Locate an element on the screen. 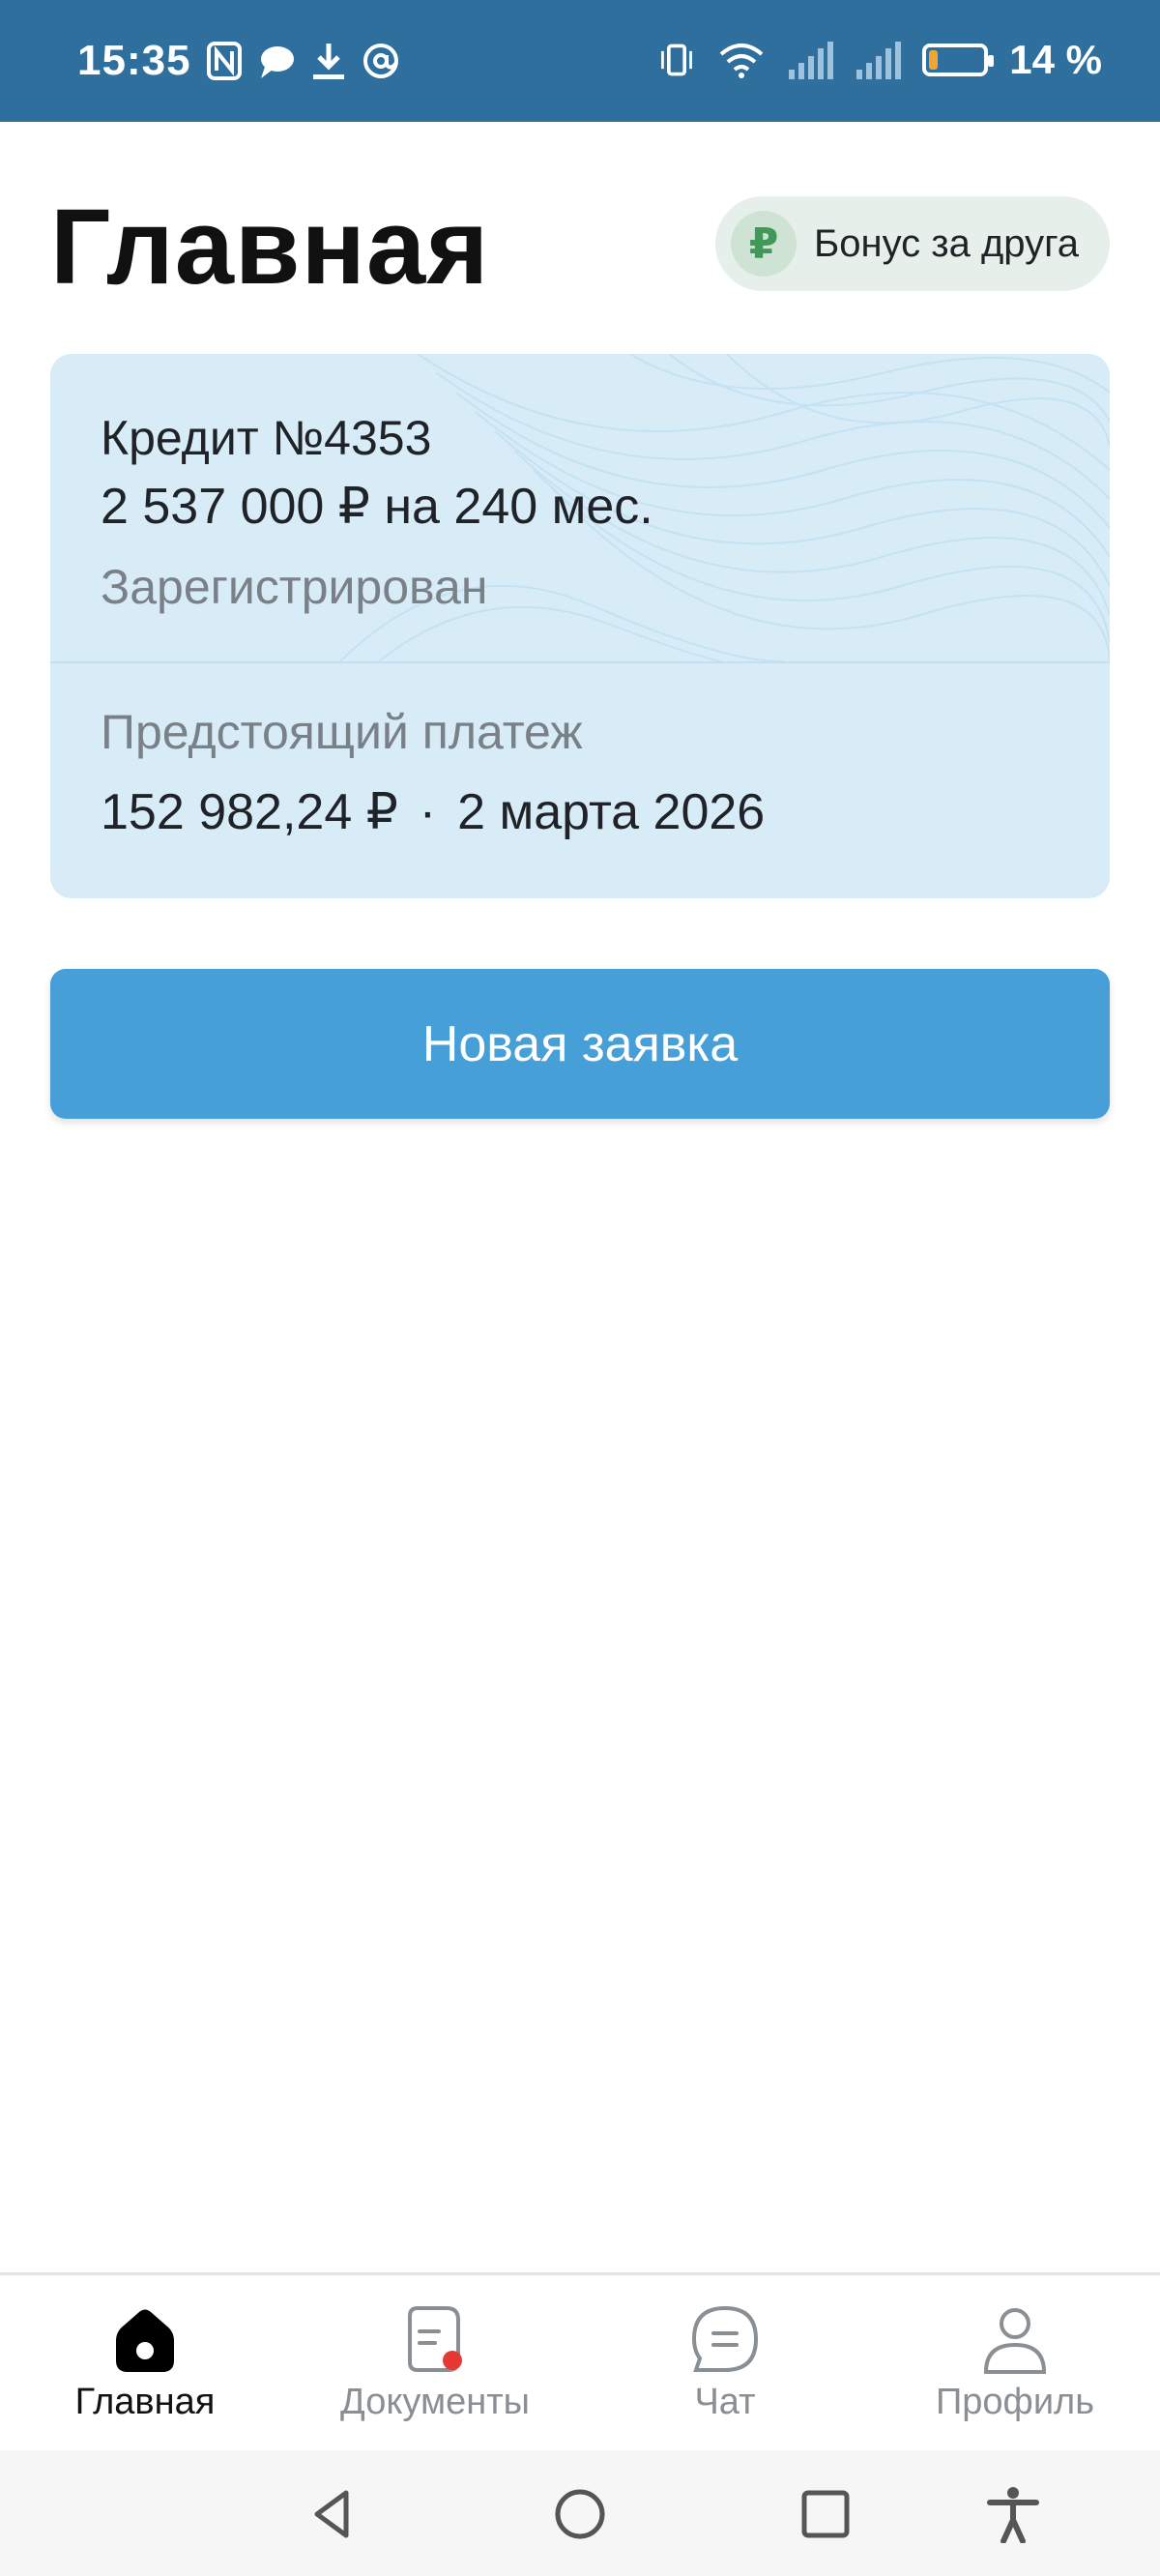 The height and width of the screenshot is (2576, 1160). battery-percent: 14 % is located at coordinates (1055, 59).